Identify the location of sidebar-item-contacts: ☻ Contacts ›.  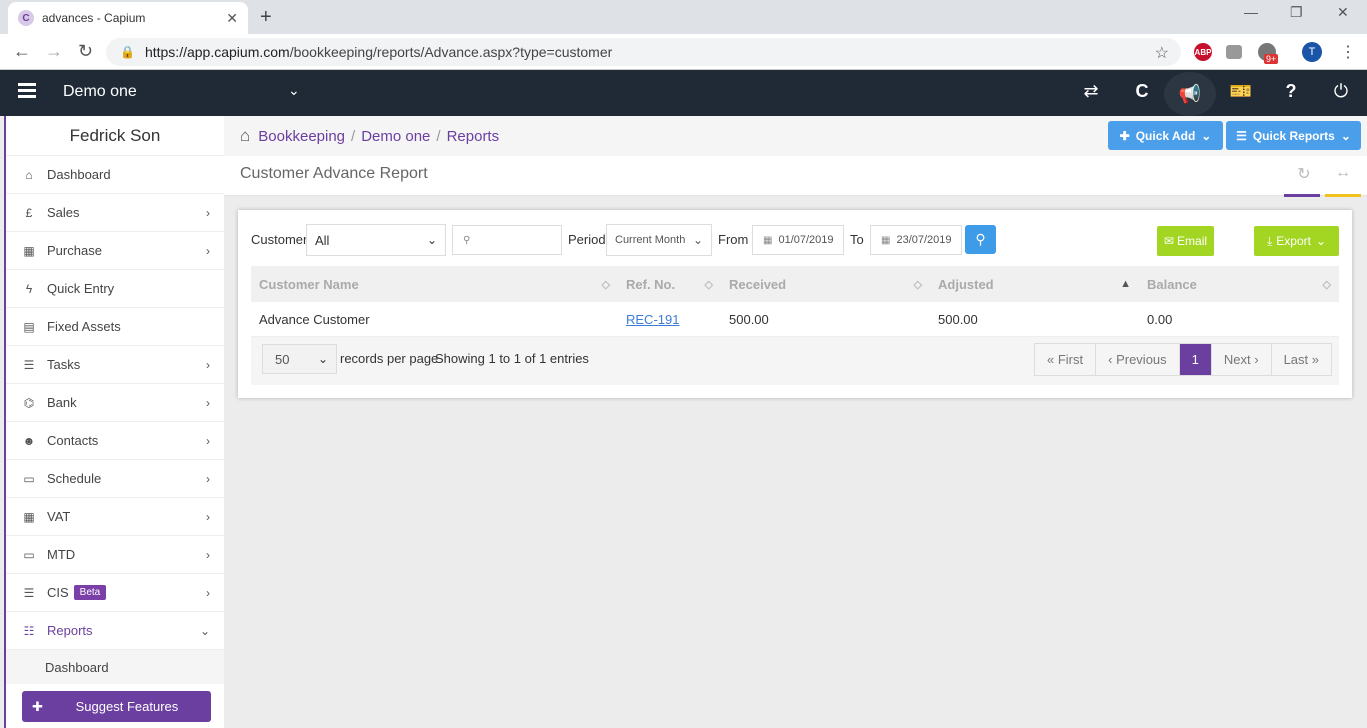
(115, 441).